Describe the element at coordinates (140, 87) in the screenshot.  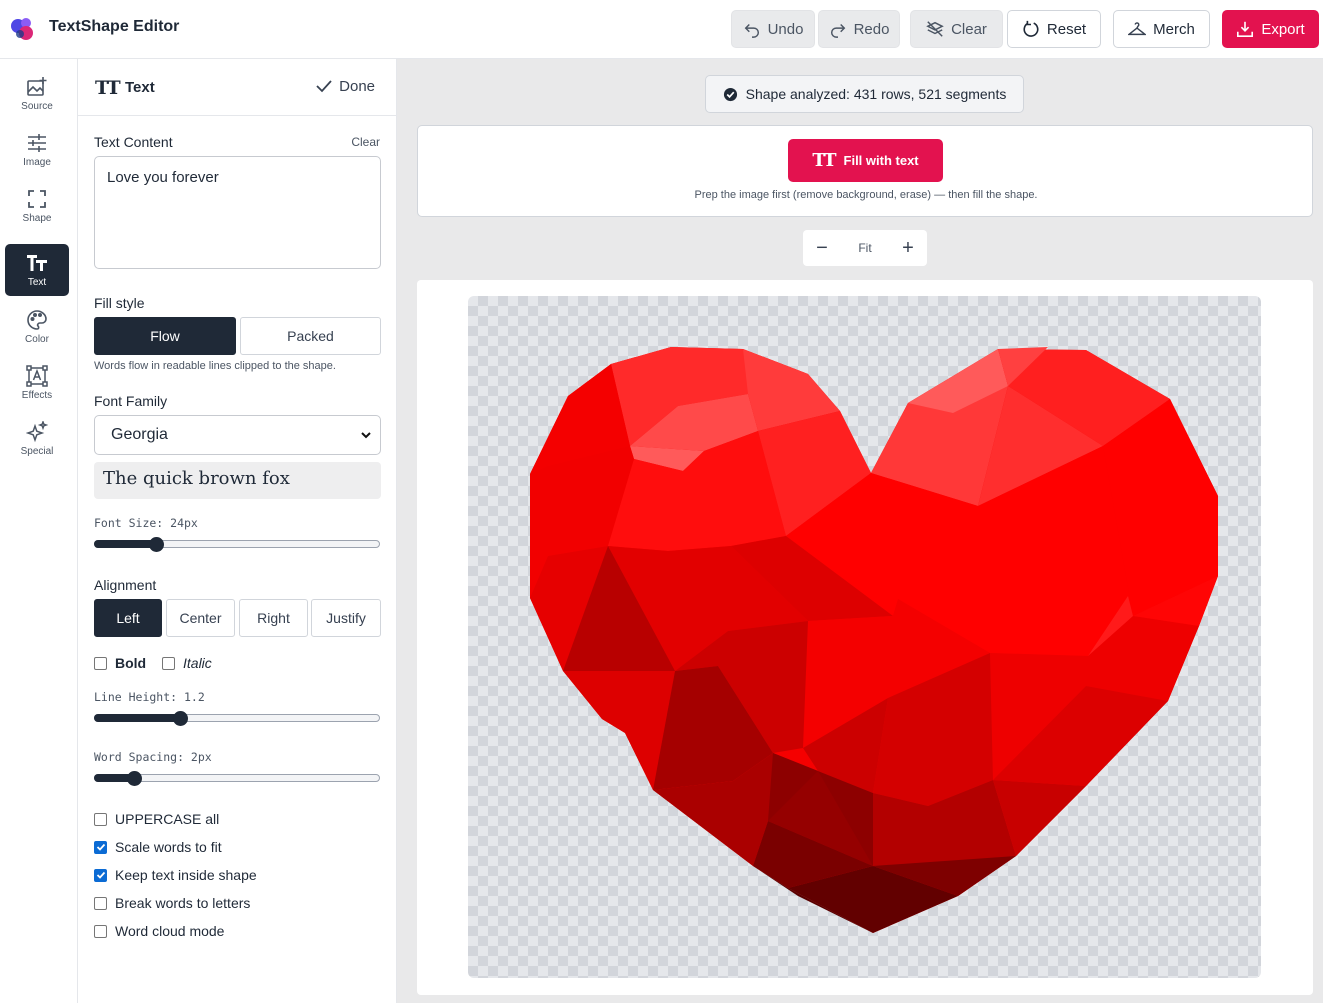
I see `panel-title: Text` at that location.